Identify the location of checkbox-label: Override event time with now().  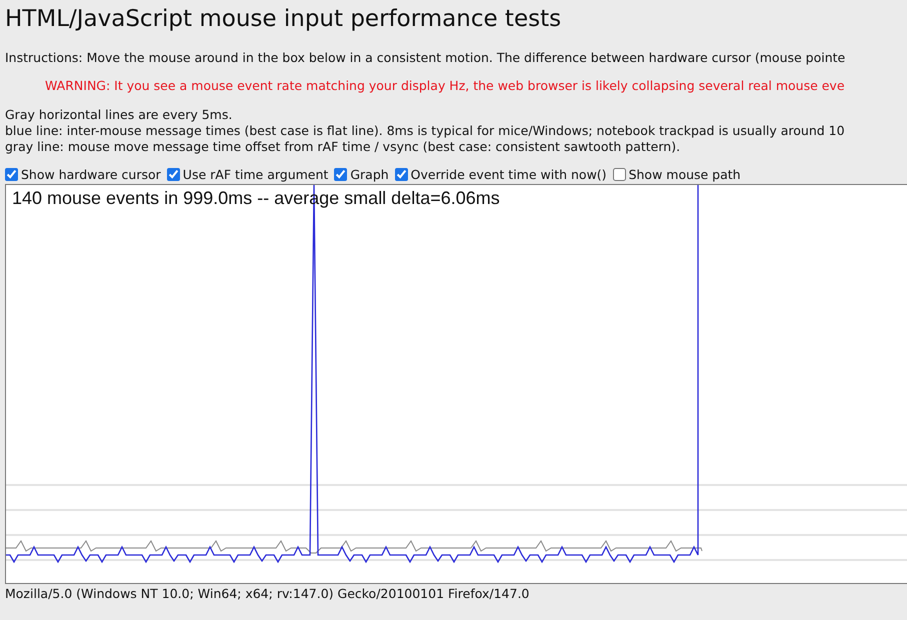
(508, 174).